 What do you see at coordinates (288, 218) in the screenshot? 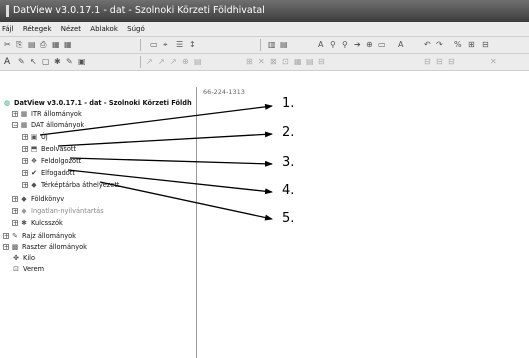
I see `callout-label-5: 5.` at bounding box center [288, 218].